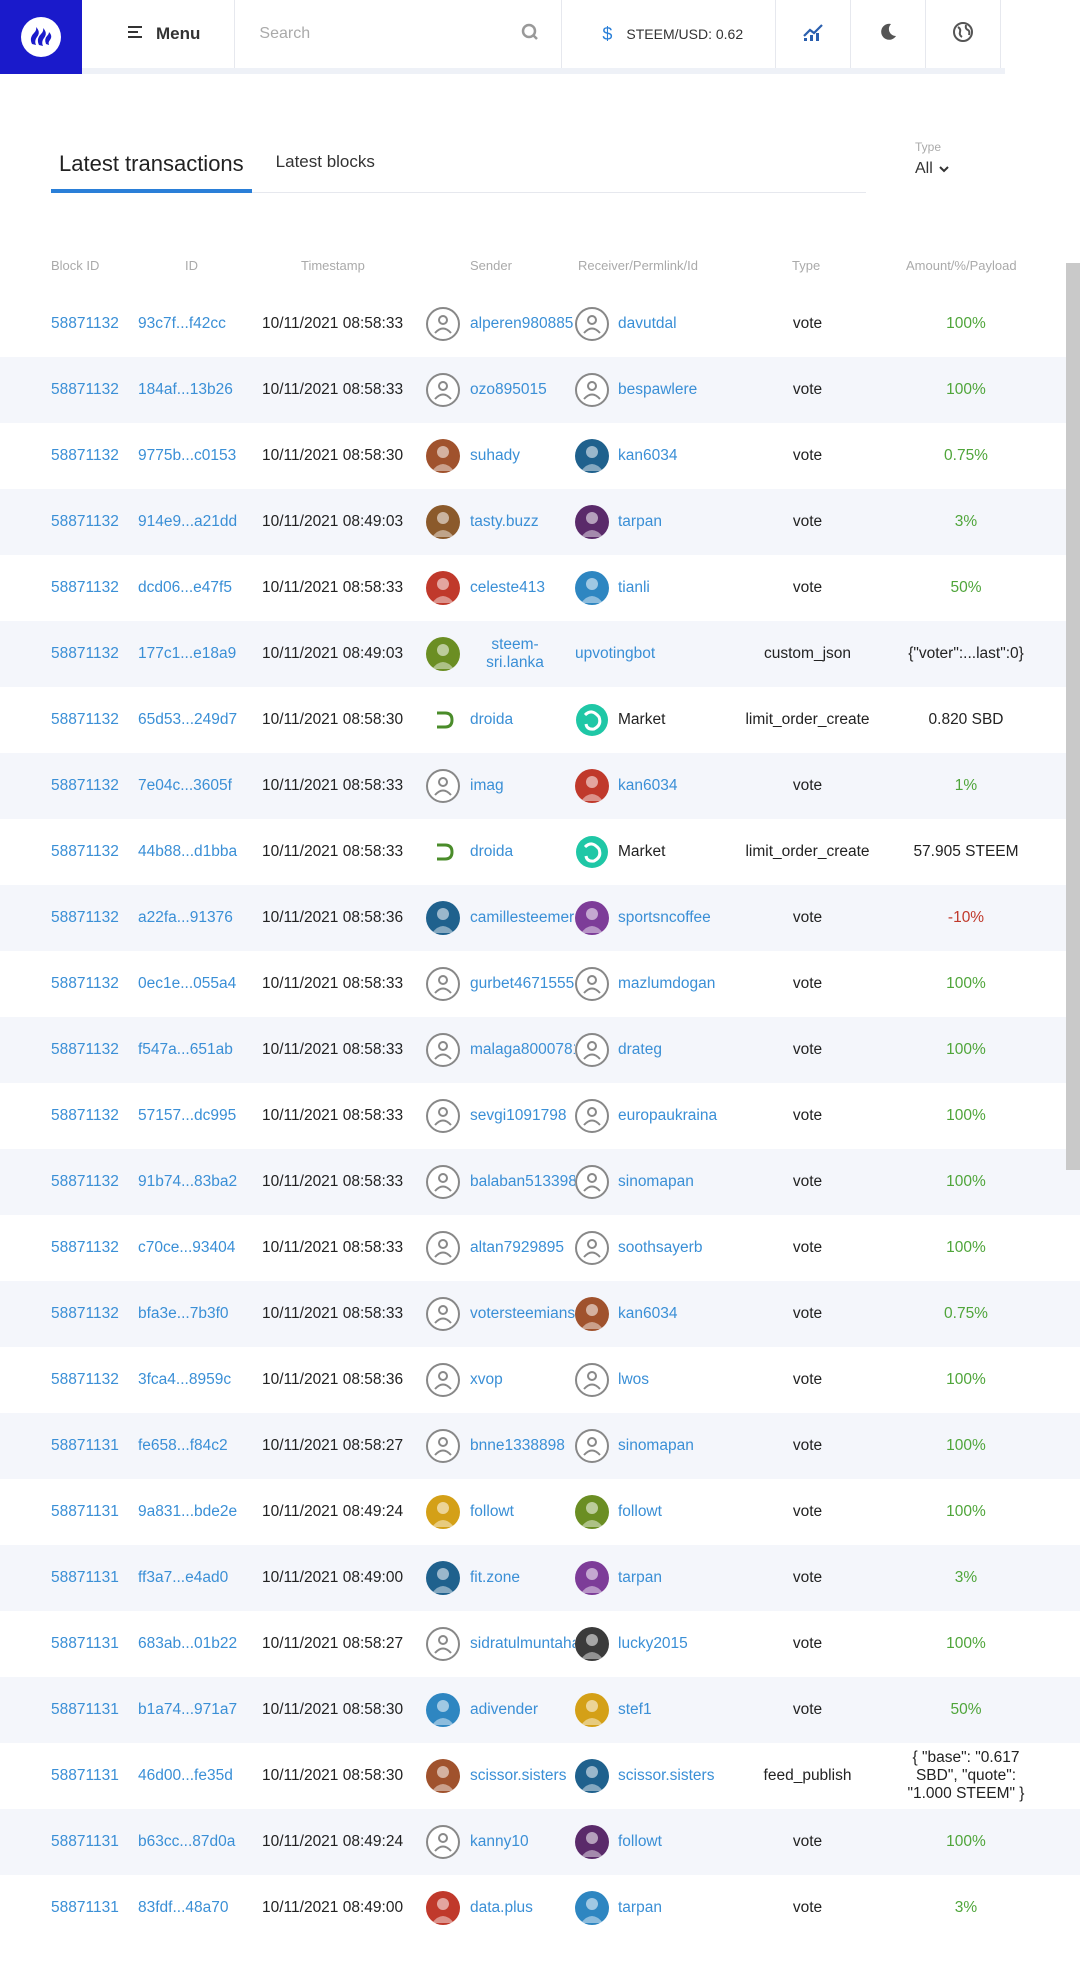  Describe the element at coordinates (664, 918) in the screenshot. I see `receiver-link: sportsncoffee` at that location.